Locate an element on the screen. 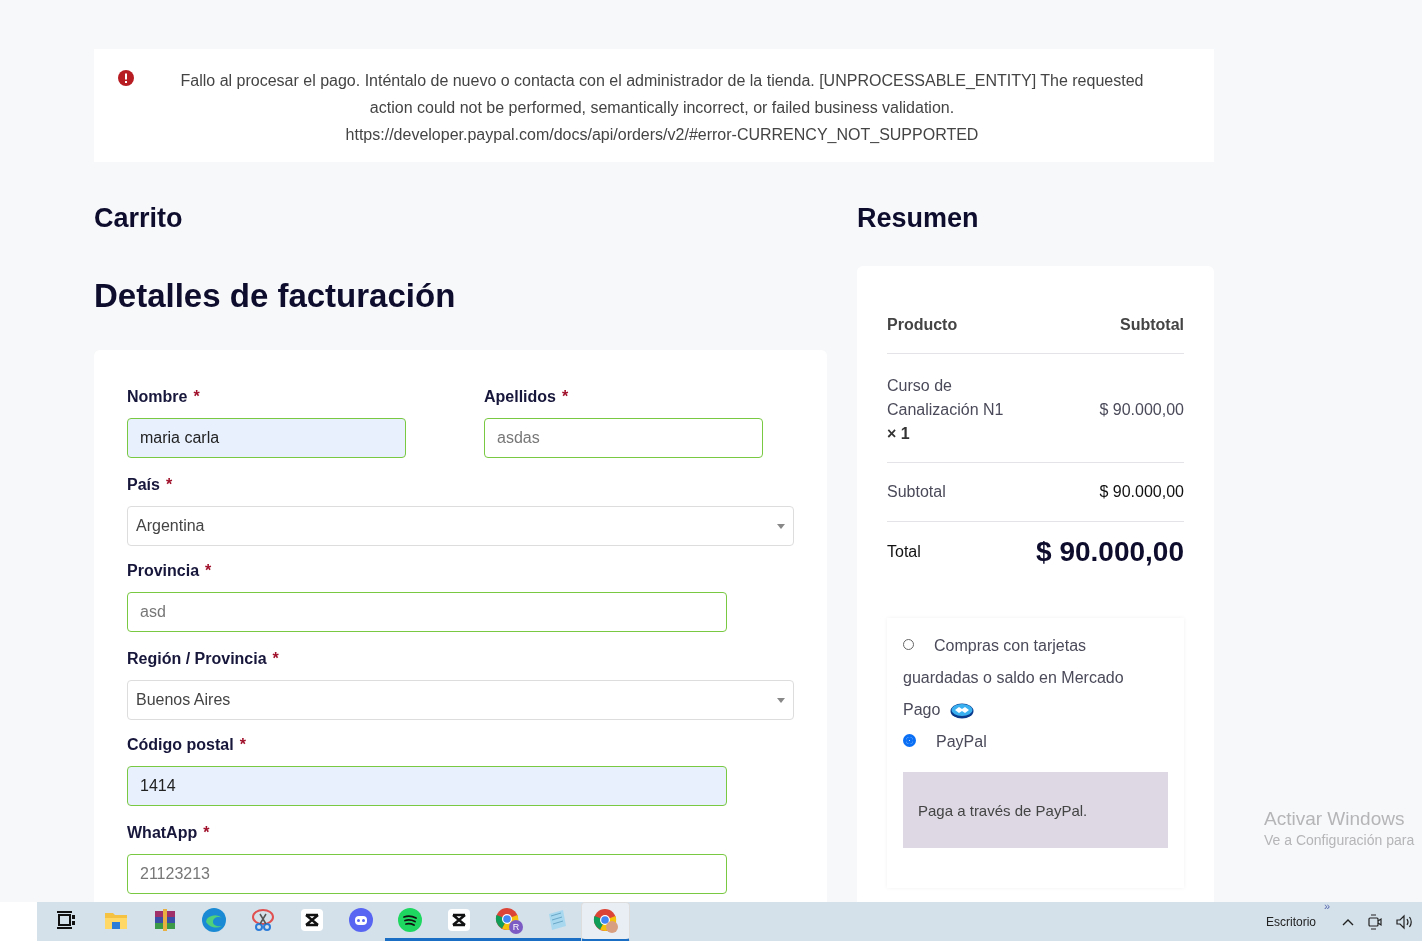 This screenshot has width=1422, height=941. column-header: Subtotal is located at coordinates (1152, 325).